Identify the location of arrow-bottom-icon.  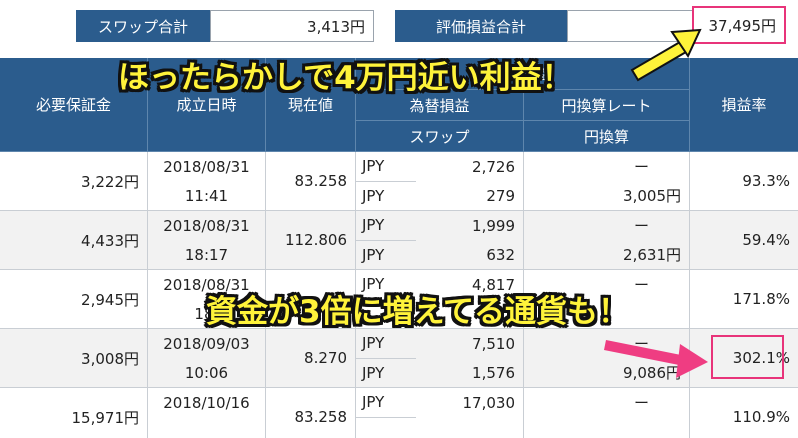
(656, 359).